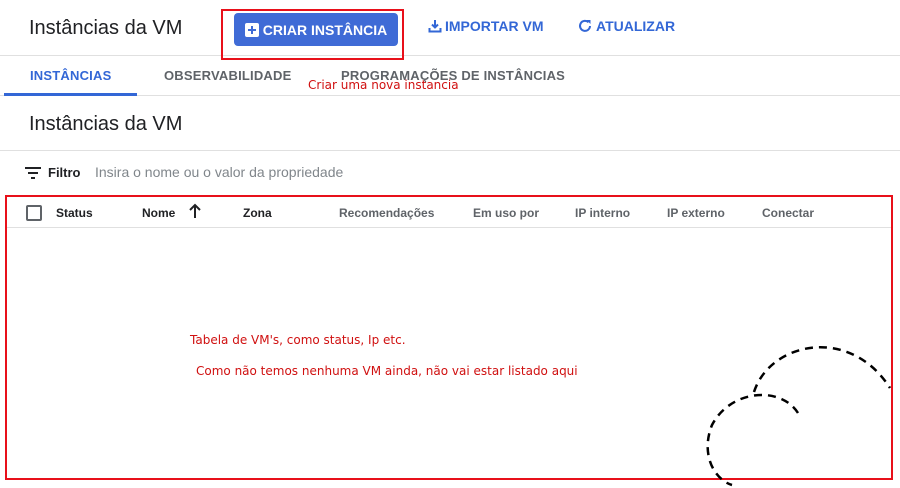 The height and width of the screenshot is (488, 900). Describe the element at coordinates (106, 124) in the screenshot. I see `section-title: Instâncias da VM` at that location.